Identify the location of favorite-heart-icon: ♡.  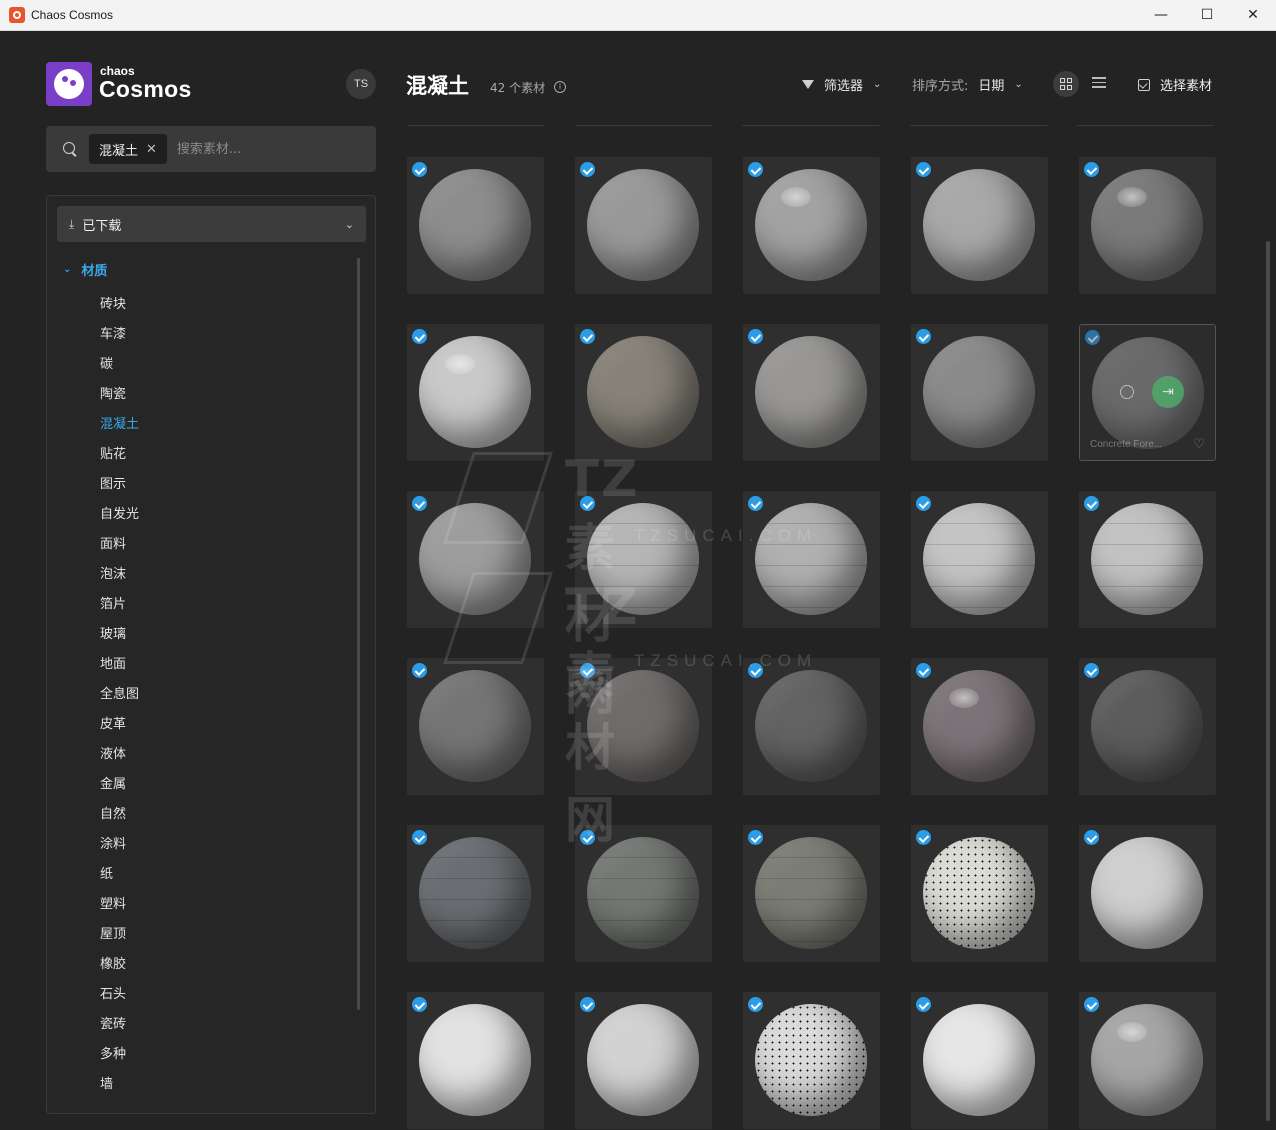
(1199, 444).